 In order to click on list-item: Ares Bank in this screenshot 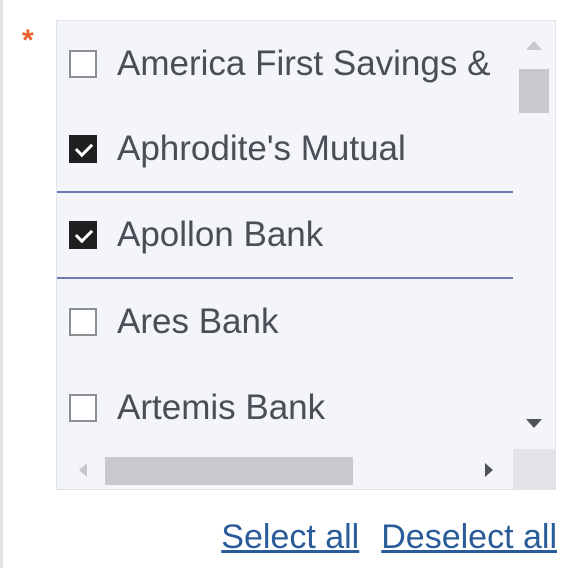, I will do `click(286, 322)`.